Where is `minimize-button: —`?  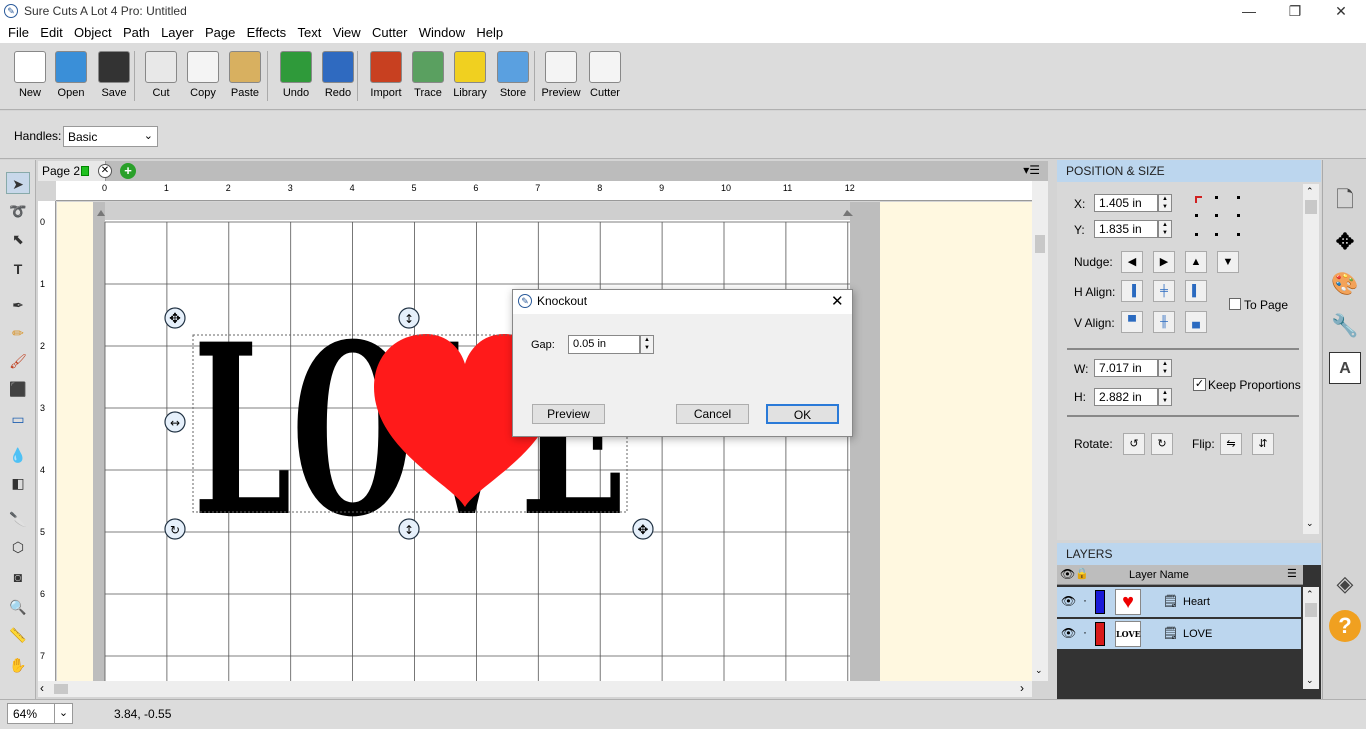
minimize-button: — is located at coordinates (1249, 11).